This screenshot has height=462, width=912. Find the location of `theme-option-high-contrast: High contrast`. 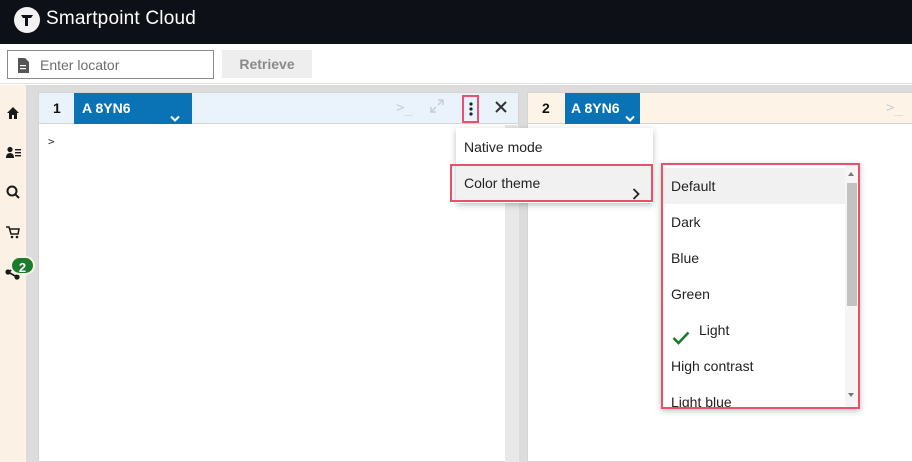

theme-option-high-contrast: High contrast is located at coordinates (754, 366).